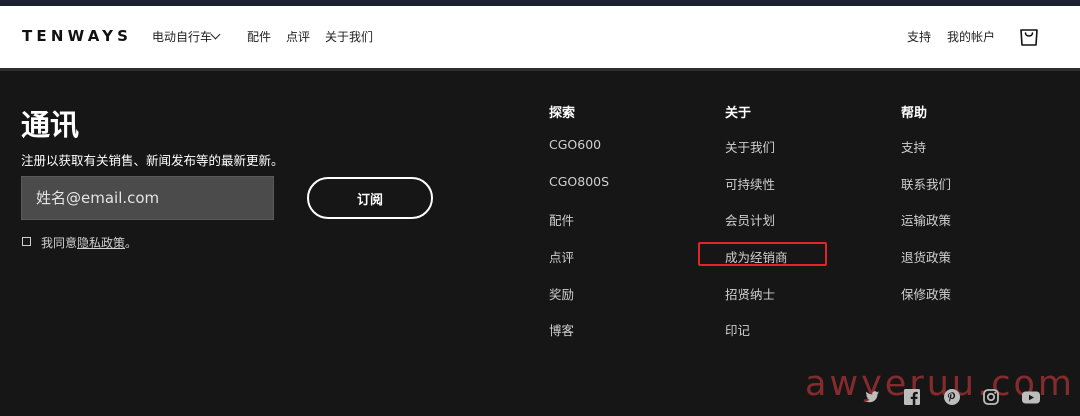 Image resolution: width=1080 pixels, height=416 pixels. Describe the element at coordinates (926, 219) in the screenshot. I see `footer-link-shipping: 运输政策` at that location.